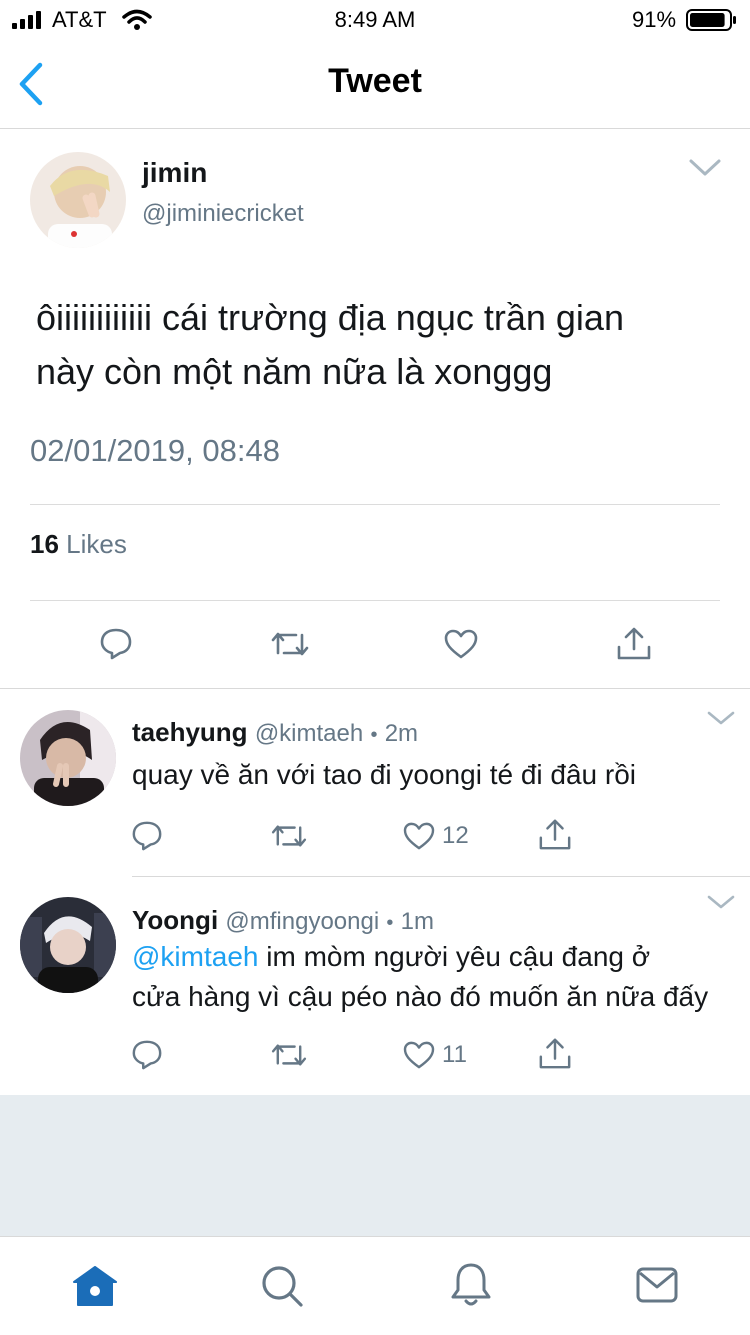 This screenshot has height=1335, width=750. I want to click on reply-header: Yoongi @mfingyoongi • 1m, so click(283, 920).